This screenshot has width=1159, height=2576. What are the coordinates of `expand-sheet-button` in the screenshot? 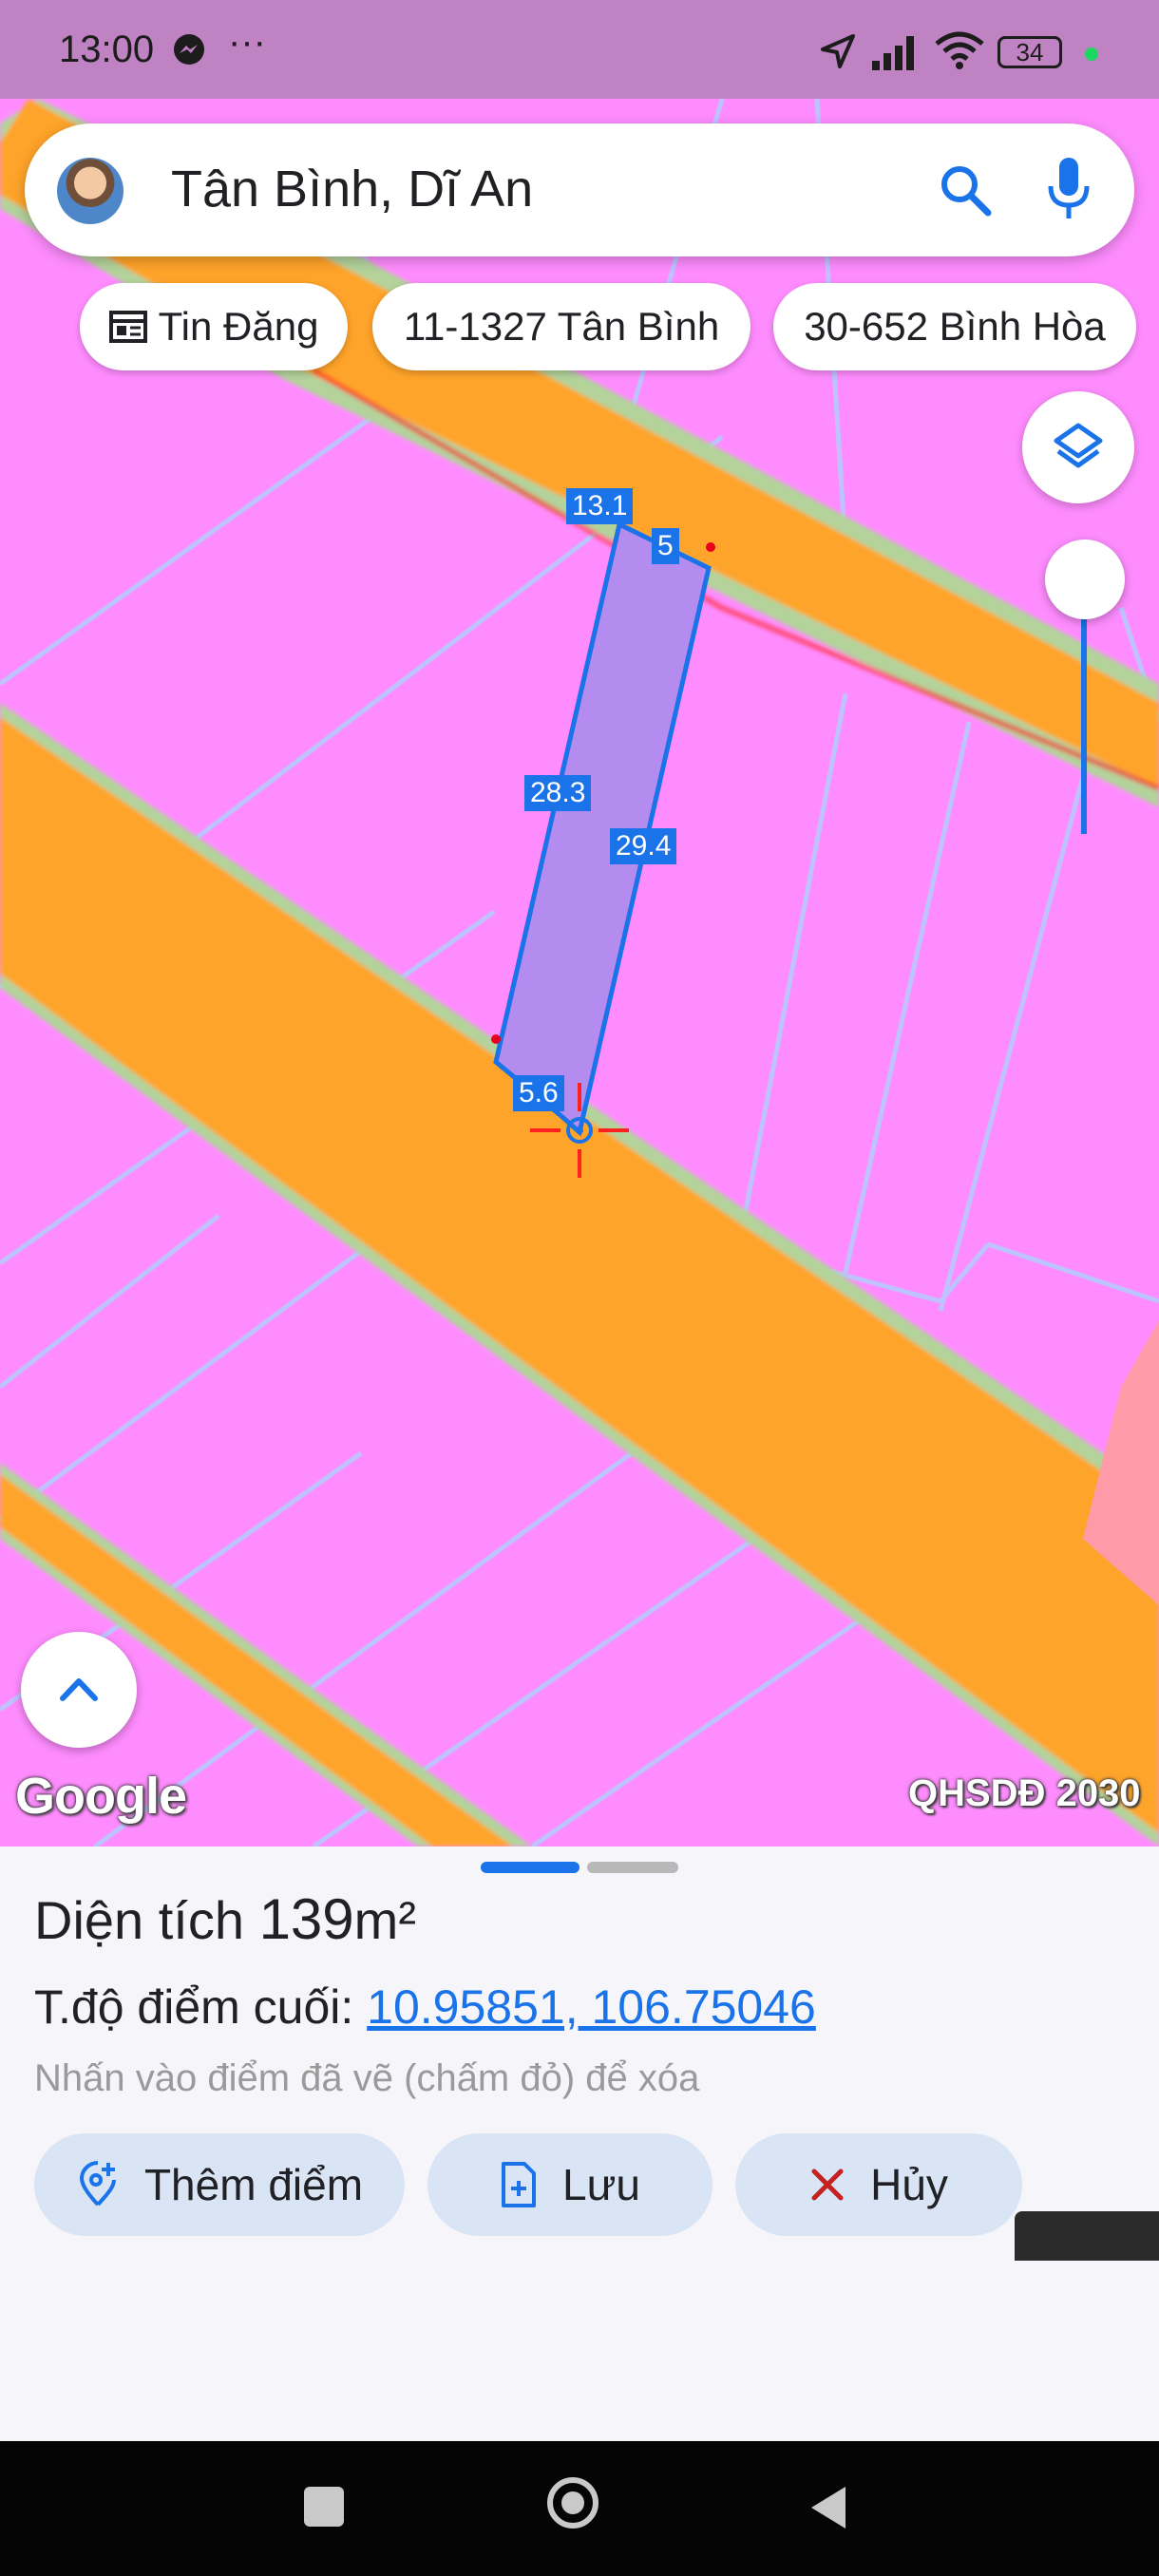 It's located at (79, 1690).